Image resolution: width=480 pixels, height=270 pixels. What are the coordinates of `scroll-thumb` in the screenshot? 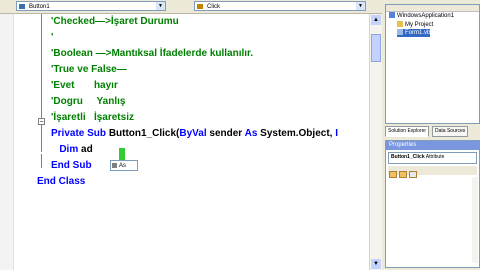 It's located at (376, 48).